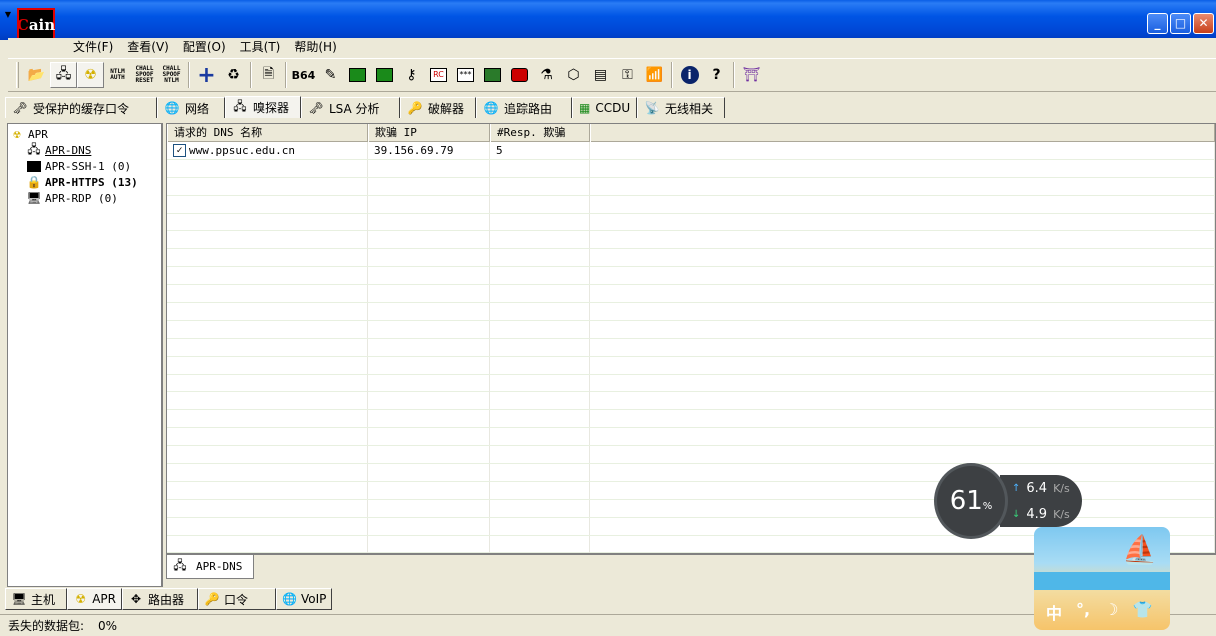  What do you see at coordinates (971, 501) in the screenshot?
I see `usage-gauge: 61 %` at bounding box center [971, 501].